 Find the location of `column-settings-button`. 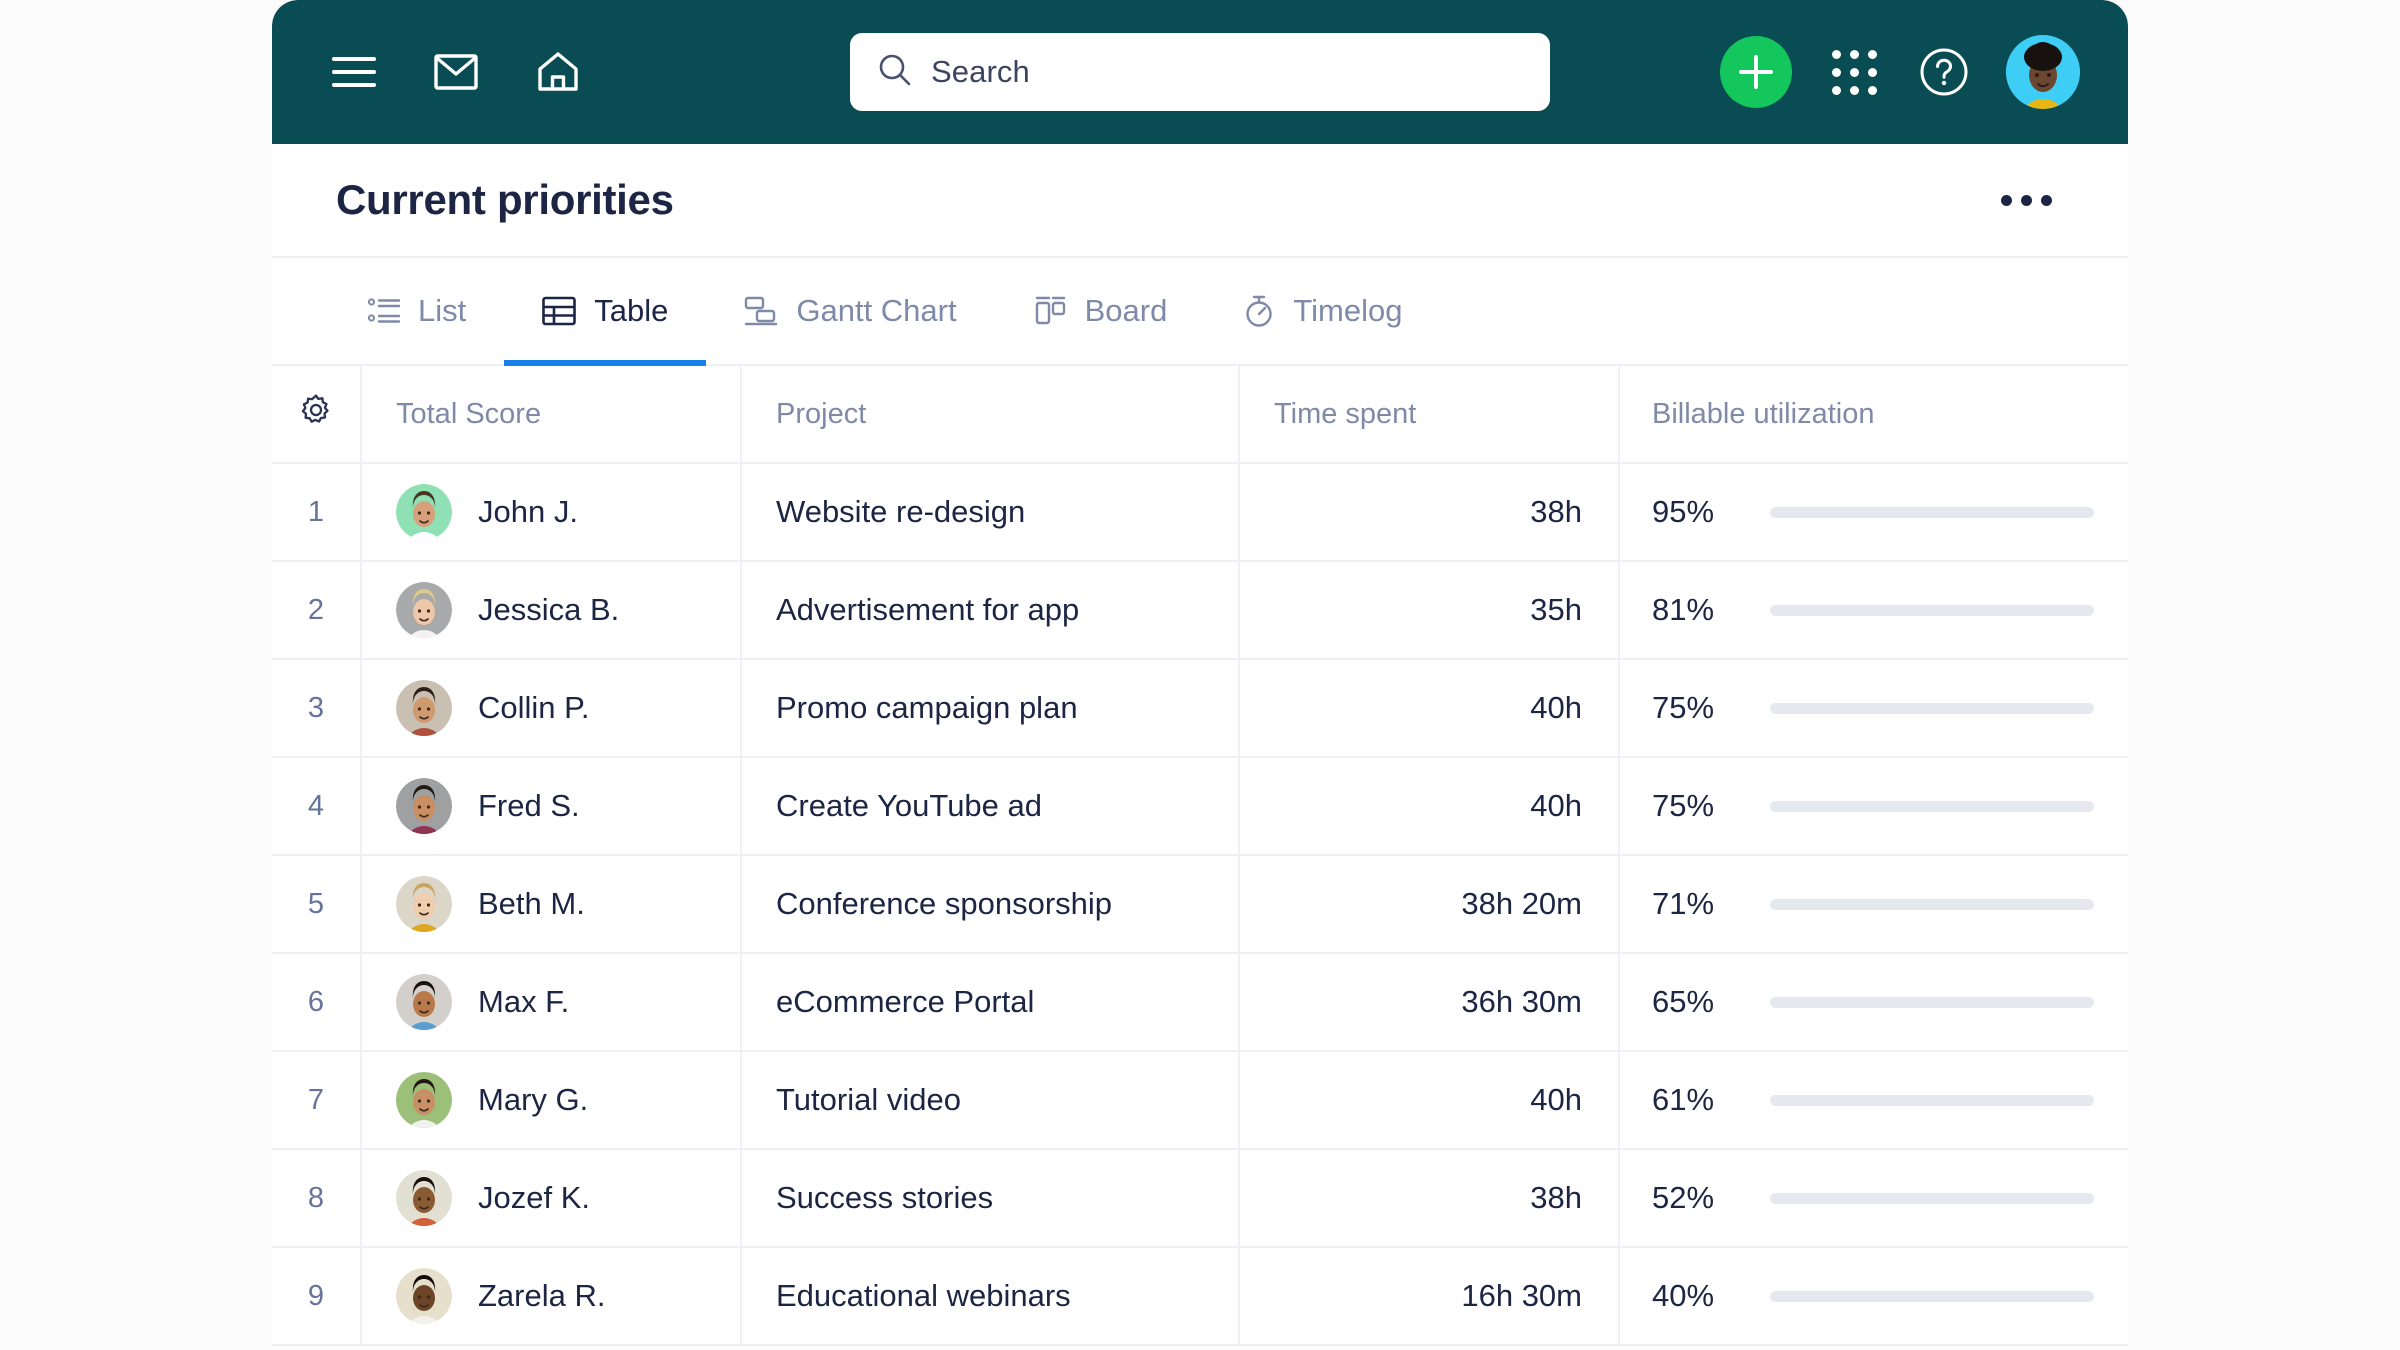

column-settings-button is located at coordinates (317, 414).